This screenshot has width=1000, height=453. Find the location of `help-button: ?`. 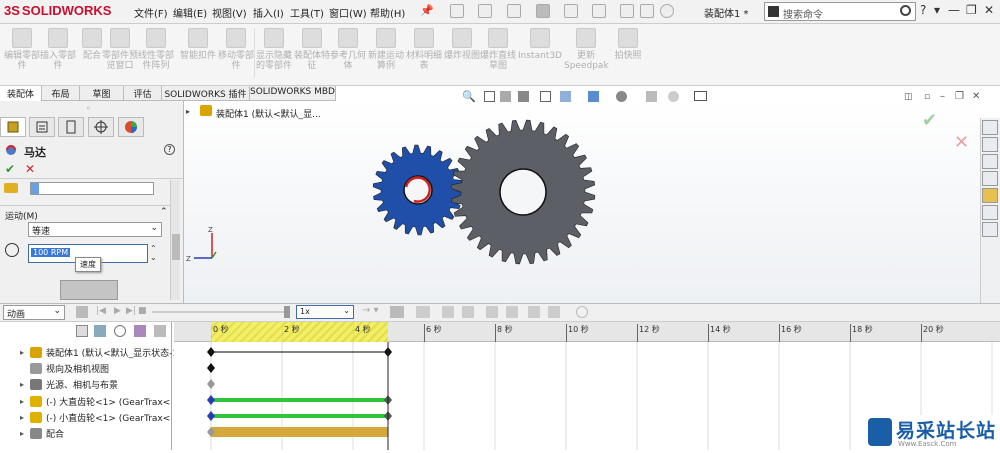

help-button: ? is located at coordinates (923, 10).